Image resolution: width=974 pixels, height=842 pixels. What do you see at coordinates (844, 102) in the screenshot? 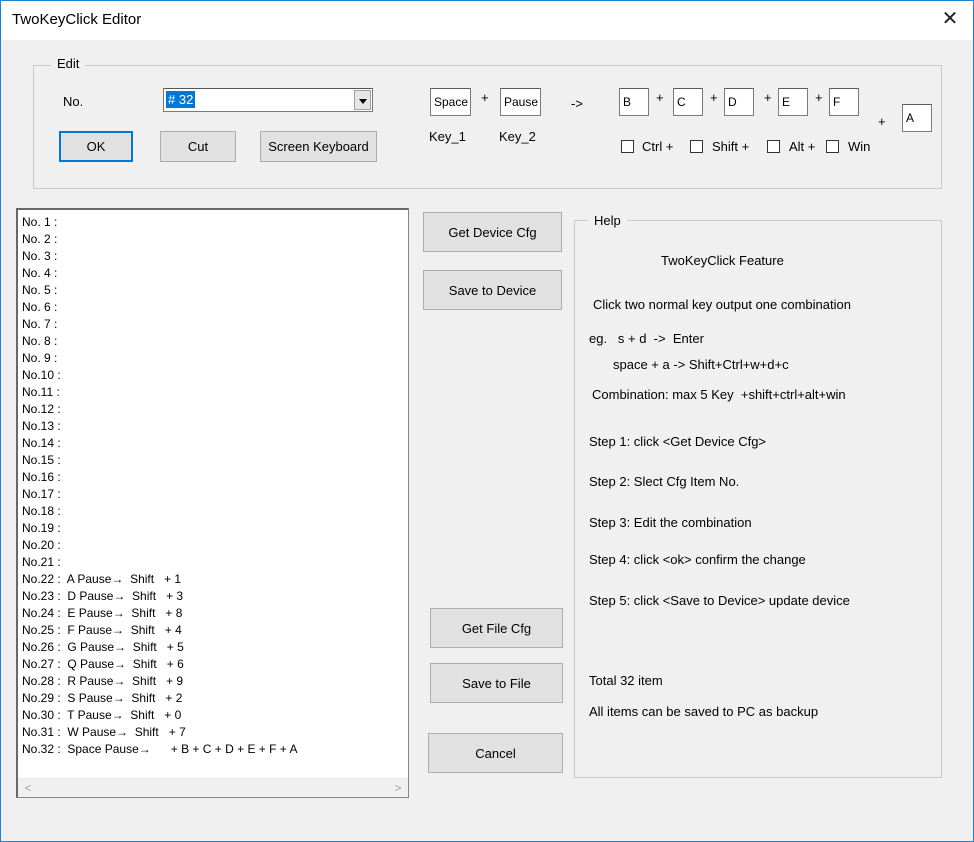
I see `combo-key-5-input: F` at bounding box center [844, 102].